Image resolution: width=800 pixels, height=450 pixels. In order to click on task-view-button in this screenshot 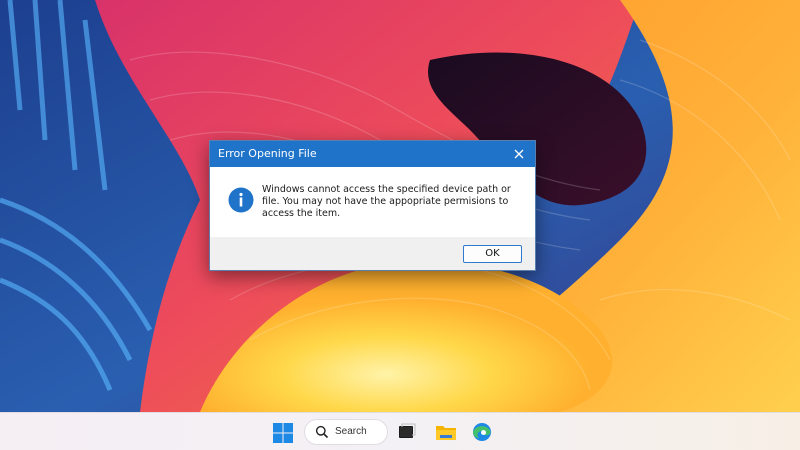, I will do `click(407, 433)`.